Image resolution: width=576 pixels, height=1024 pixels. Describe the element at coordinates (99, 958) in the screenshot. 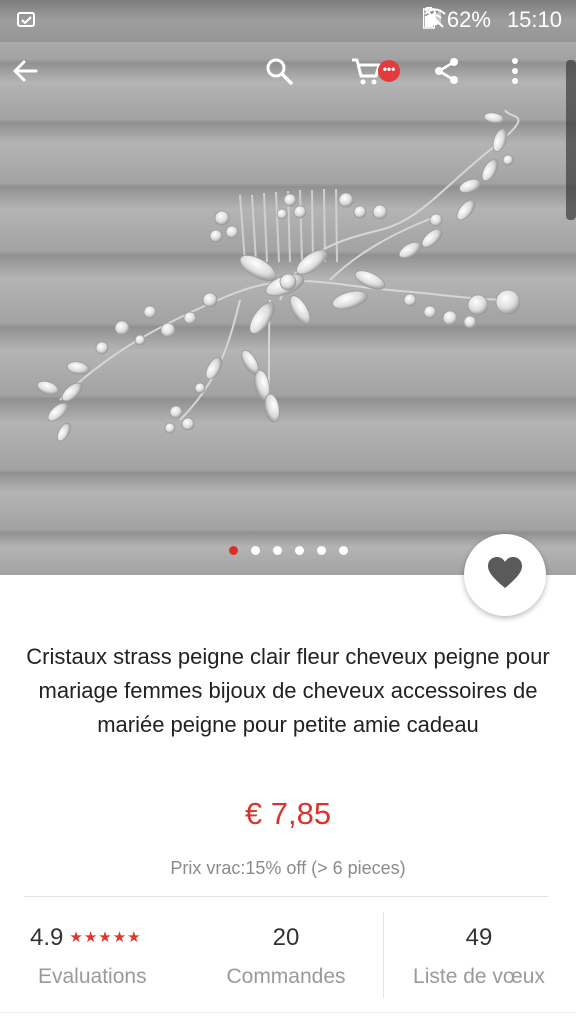

I see `rating-stat: 4.9 ★★★★★ Evaluations` at that location.